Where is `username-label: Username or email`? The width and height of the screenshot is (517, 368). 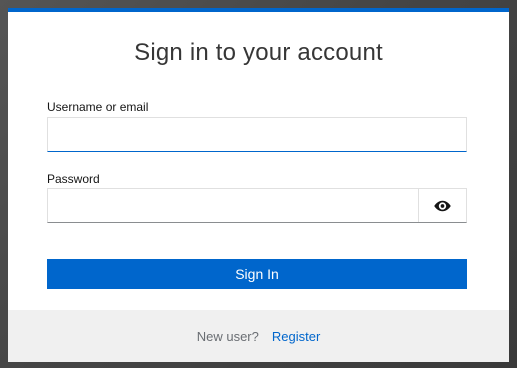
username-label: Username or email is located at coordinates (98, 107).